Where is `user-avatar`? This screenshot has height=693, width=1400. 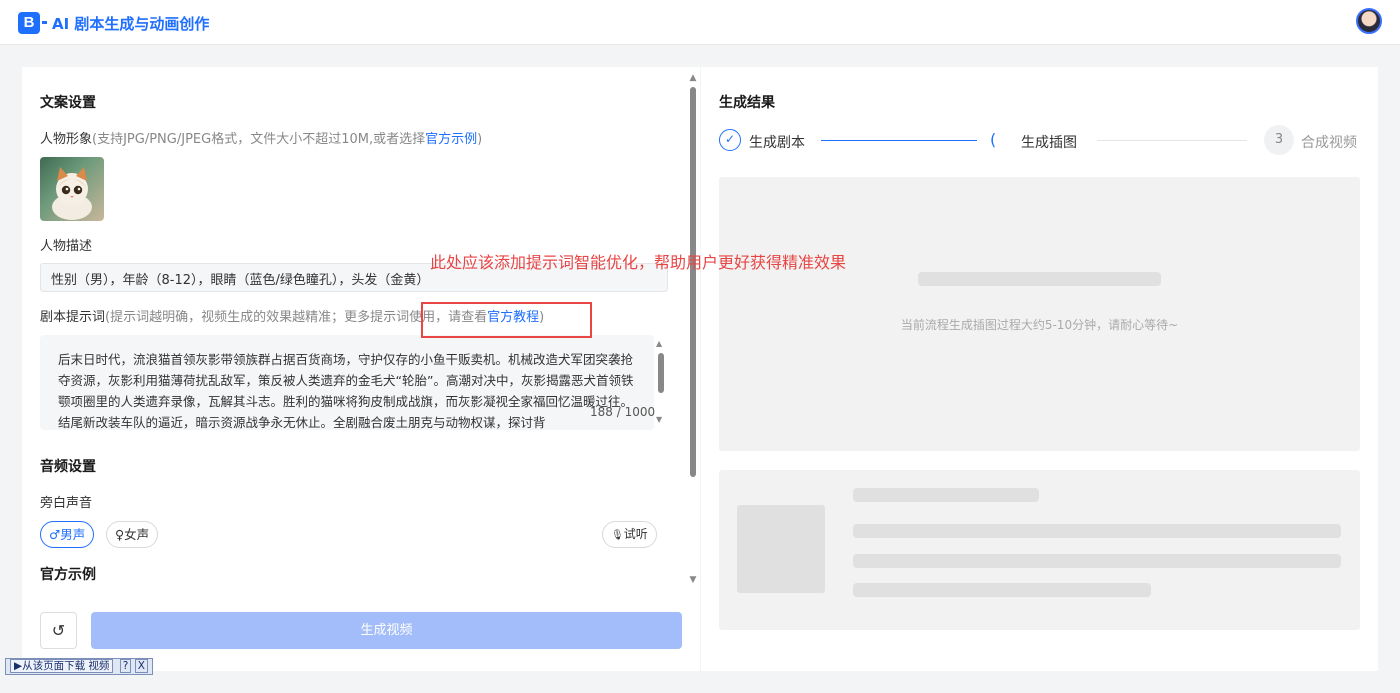
user-avatar is located at coordinates (1369, 21).